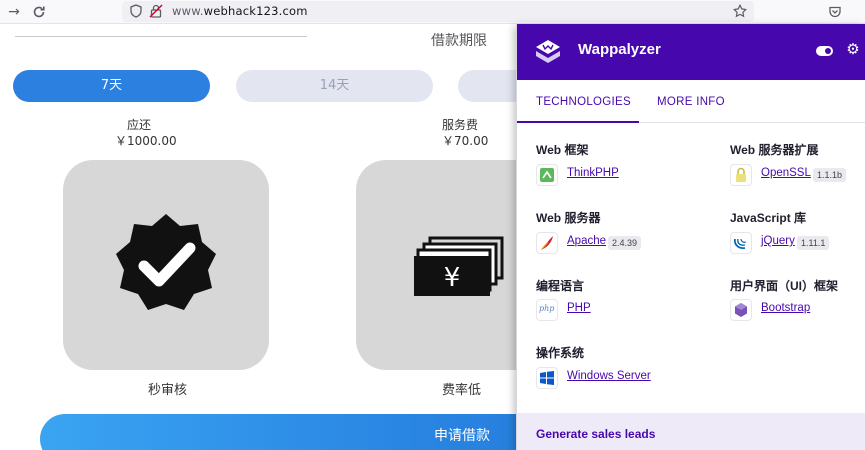 The height and width of the screenshot is (450, 865). Describe the element at coordinates (578, 122) in the screenshot. I see `tab-active-indicator` at that location.